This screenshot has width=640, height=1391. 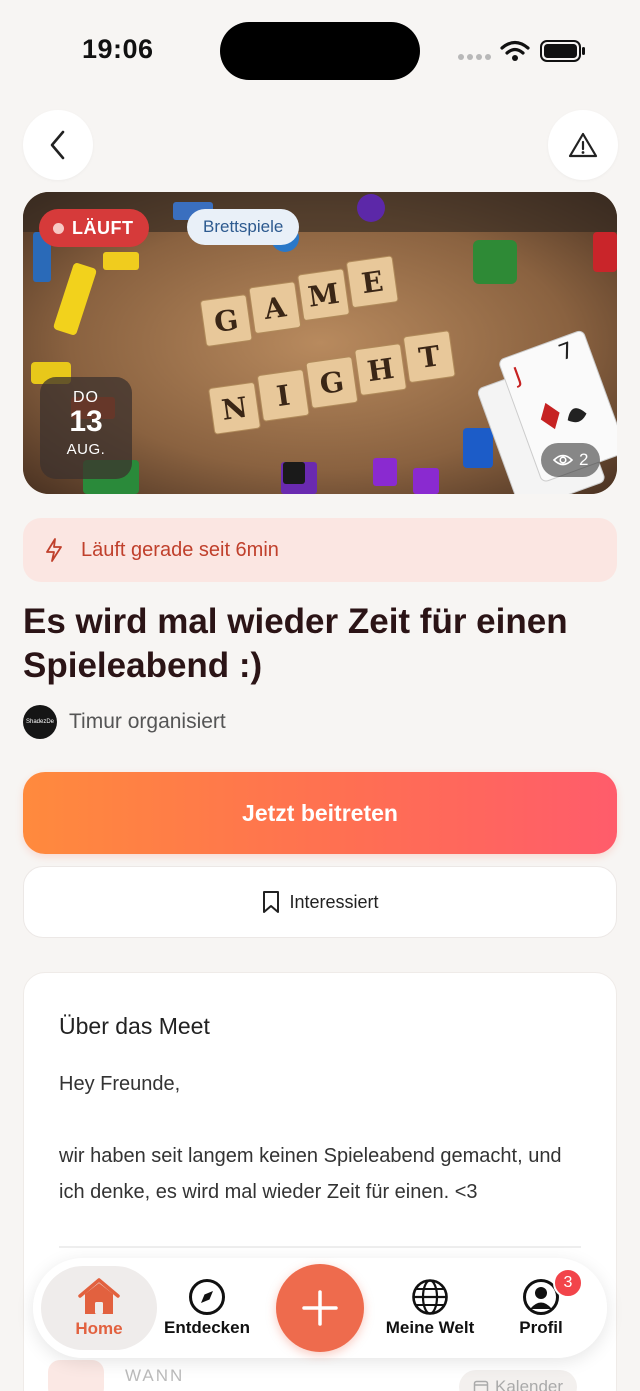 I want to click on interested-button: Interessiert, so click(x=320, y=902).